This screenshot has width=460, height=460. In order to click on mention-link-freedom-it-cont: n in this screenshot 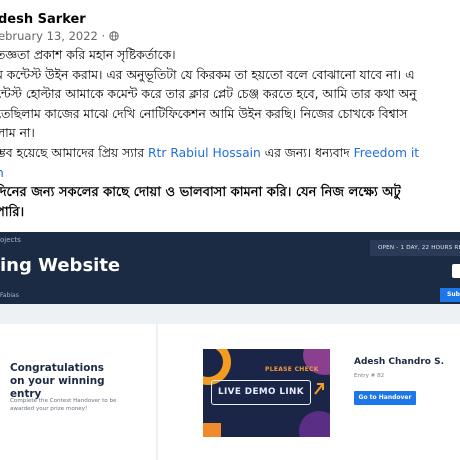, I will do `click(2, 173)`.